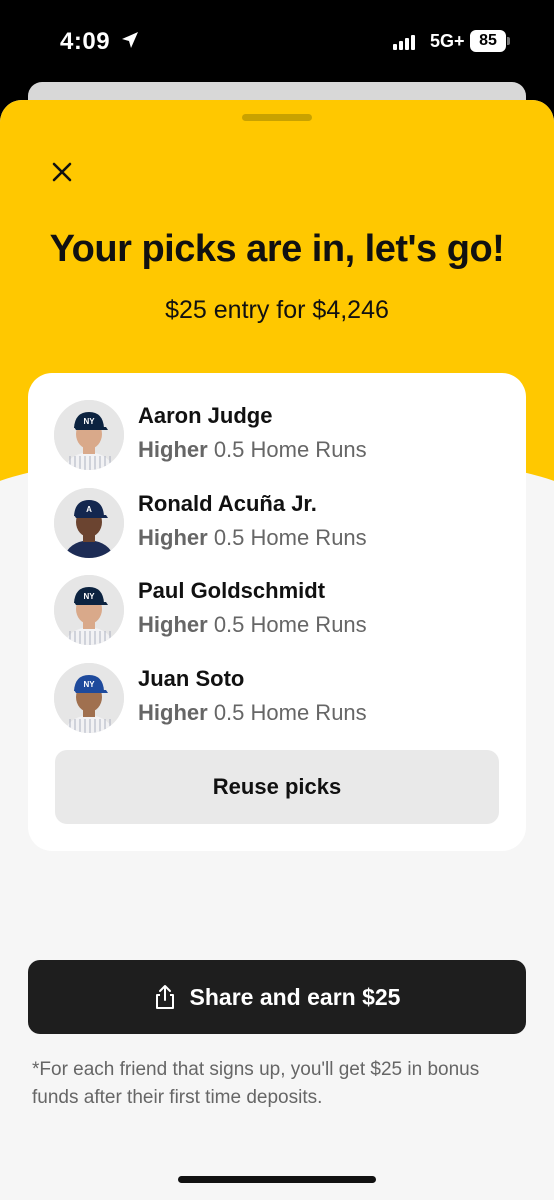 The width and height of the screenshot is (554, 1200). I want to click on player-headshot-illustration: A, so click(89, 523).